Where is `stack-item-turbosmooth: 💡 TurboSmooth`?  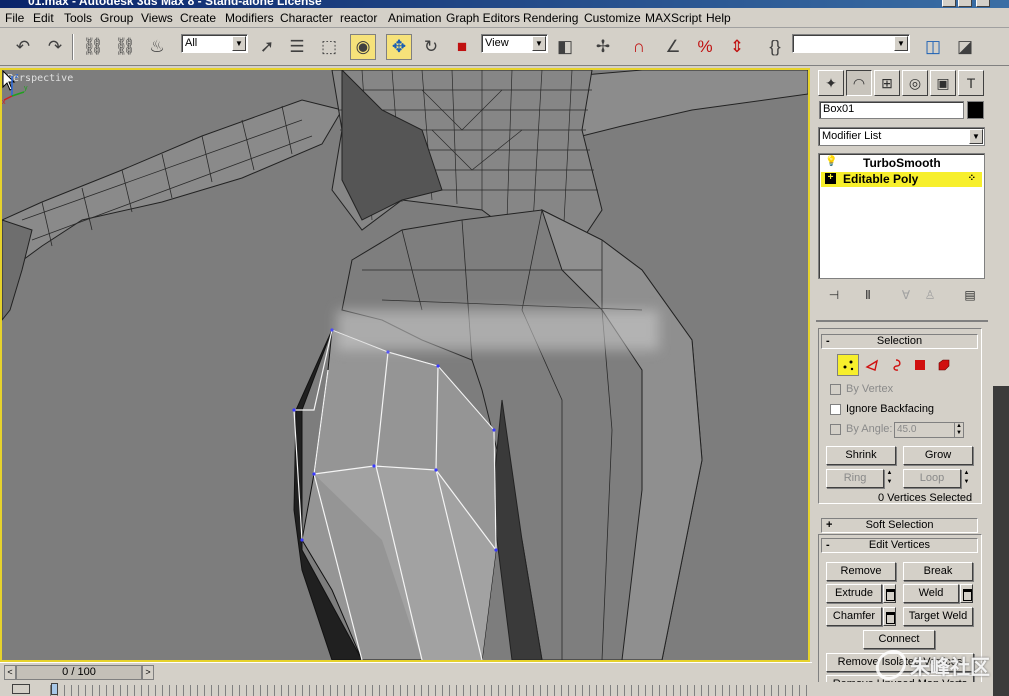 stack-item-turbosmooth: 💡 TurboSmooth is located at coordinates (901, 163).